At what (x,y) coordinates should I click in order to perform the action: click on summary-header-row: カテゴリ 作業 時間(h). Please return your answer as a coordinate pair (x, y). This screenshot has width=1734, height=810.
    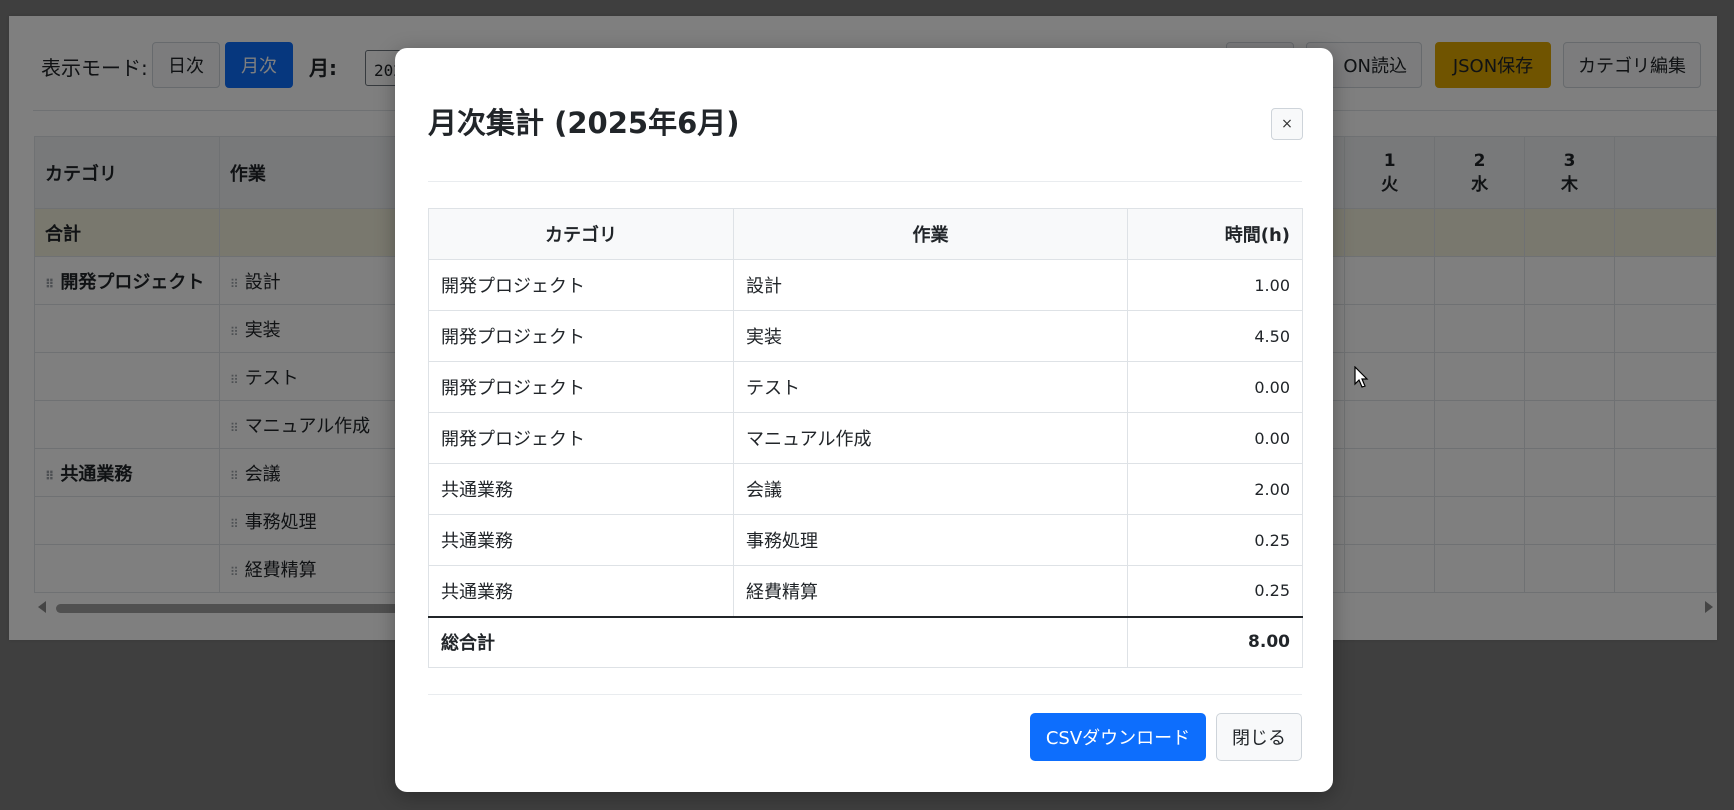
    Looking at the image, I should click on (865, 234).